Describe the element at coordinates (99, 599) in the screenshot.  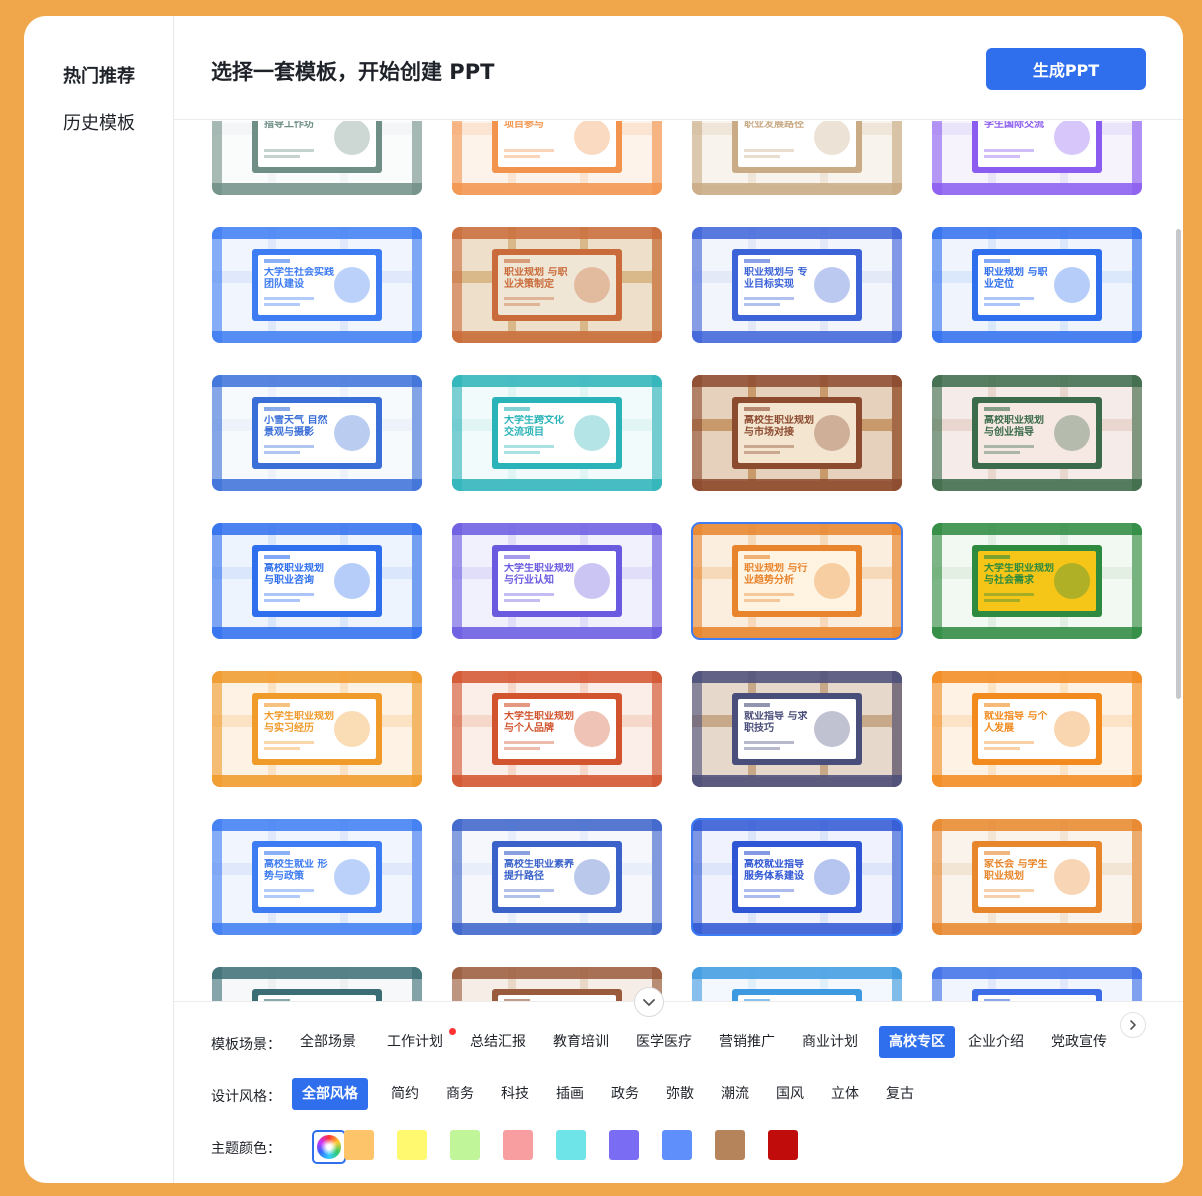
I see `sidebar: 热门推荐 历史模板` at that location.